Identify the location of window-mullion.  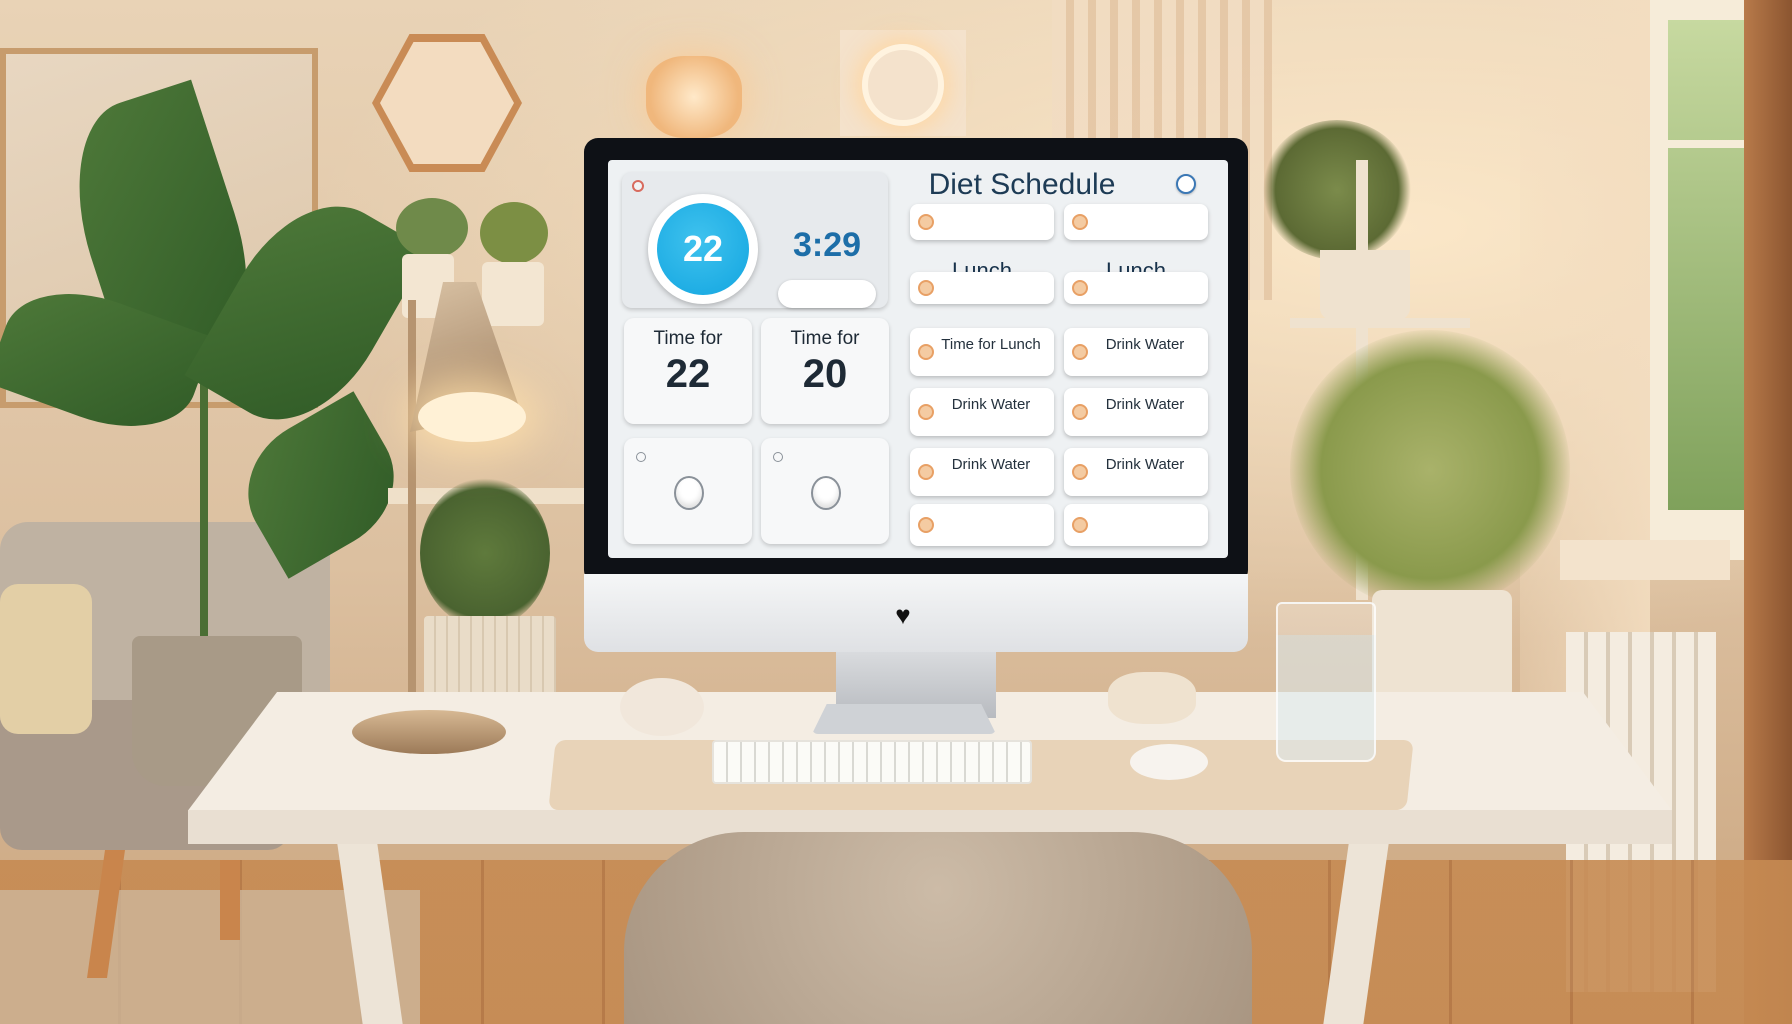
(1709, 144).